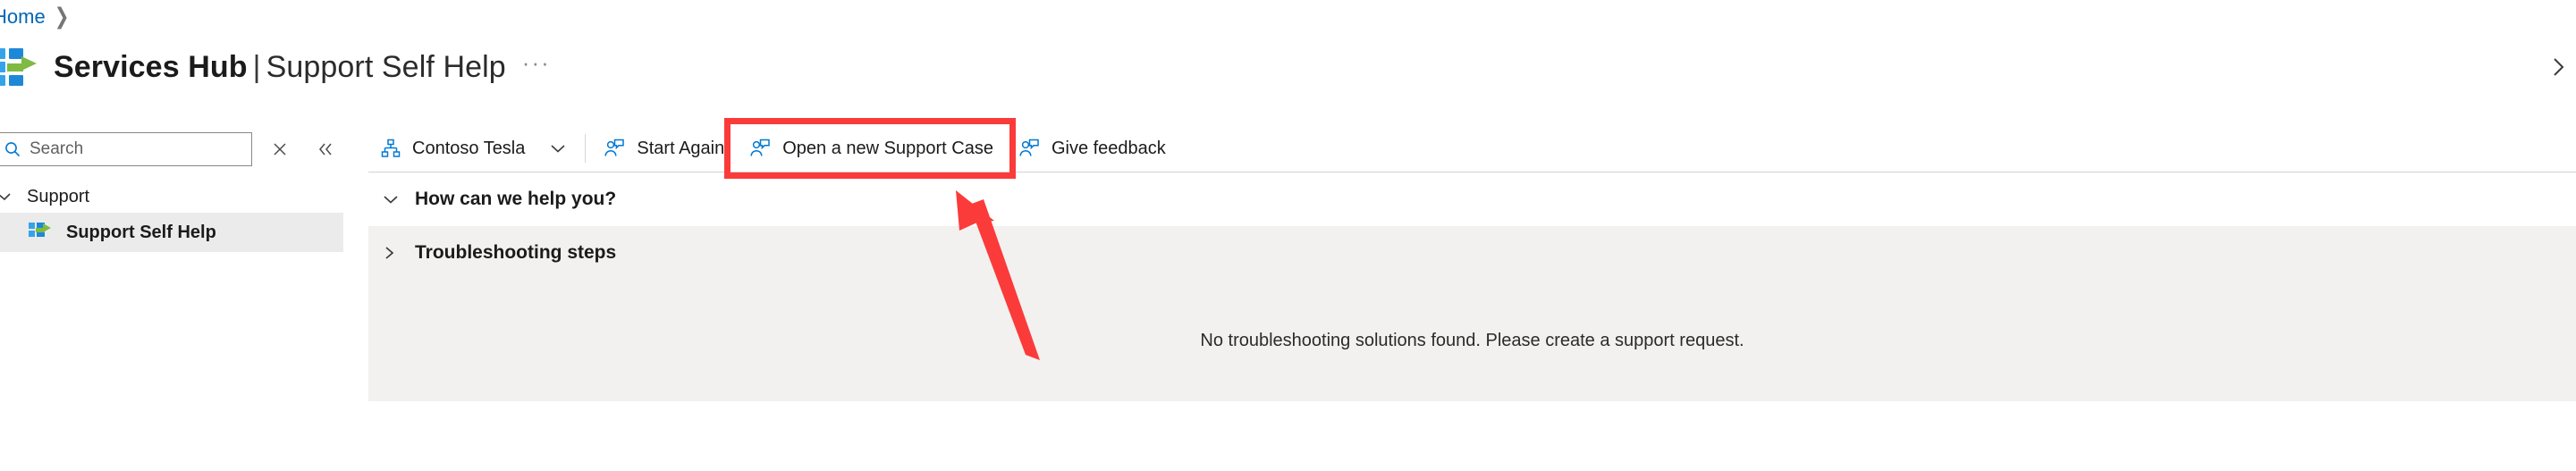 Image resolution: width=2576 pixels, height=471 pixels. Describe the element at coordinates (171, 197) in the screenshot. I see `sidebar-group-header-support: Support` at that location.